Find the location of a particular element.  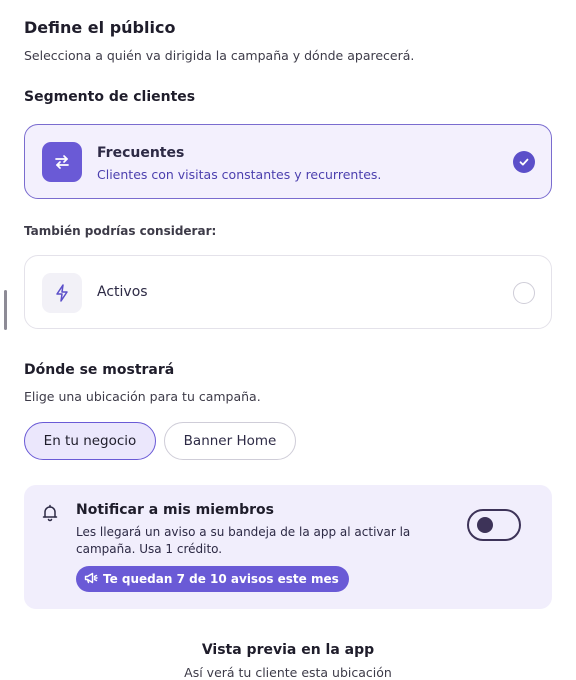

toggle-knob is located at coordinates (485, 525).